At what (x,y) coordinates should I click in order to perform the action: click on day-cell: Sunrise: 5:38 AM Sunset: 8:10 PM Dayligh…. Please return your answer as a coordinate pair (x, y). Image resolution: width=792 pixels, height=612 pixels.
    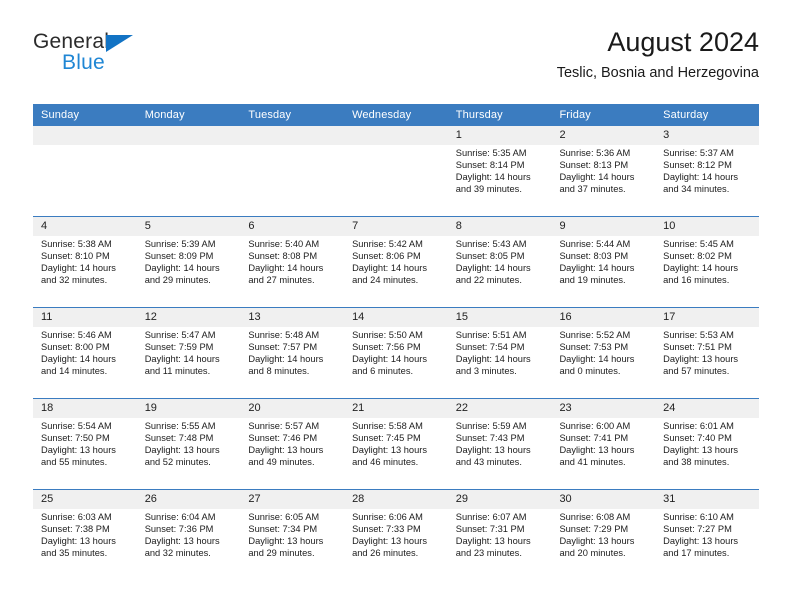
    Looking at the image, I should click on (85, 271).